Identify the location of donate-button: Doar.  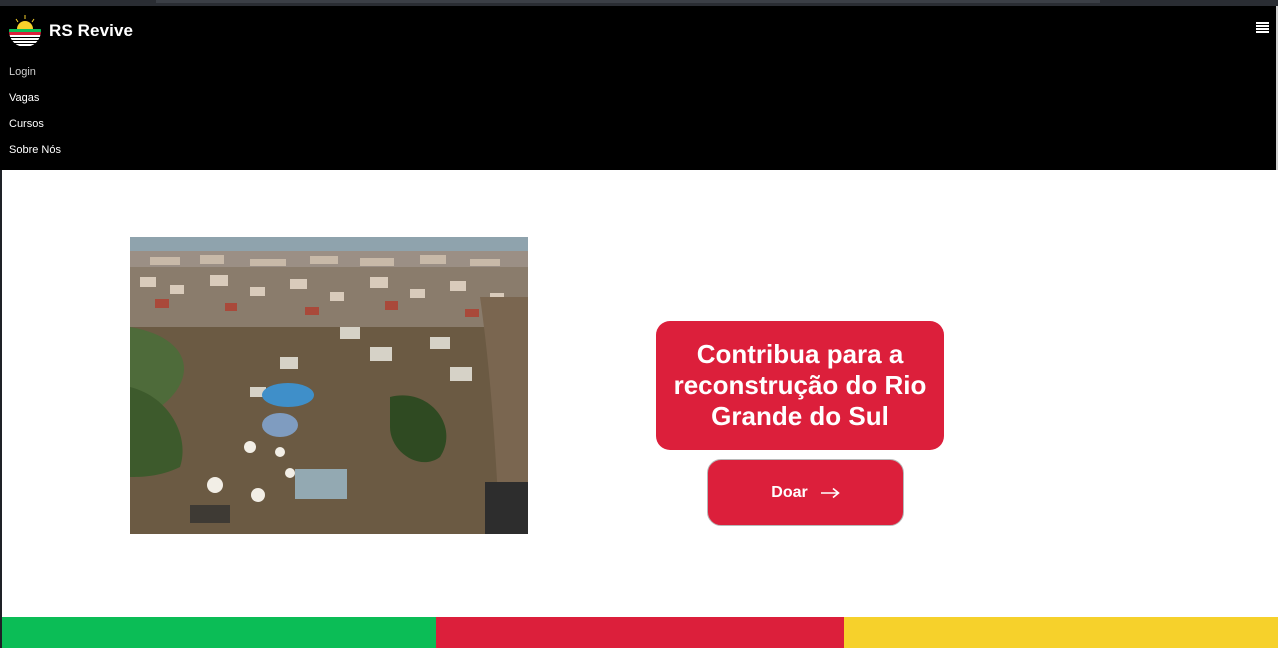
(805, 492).